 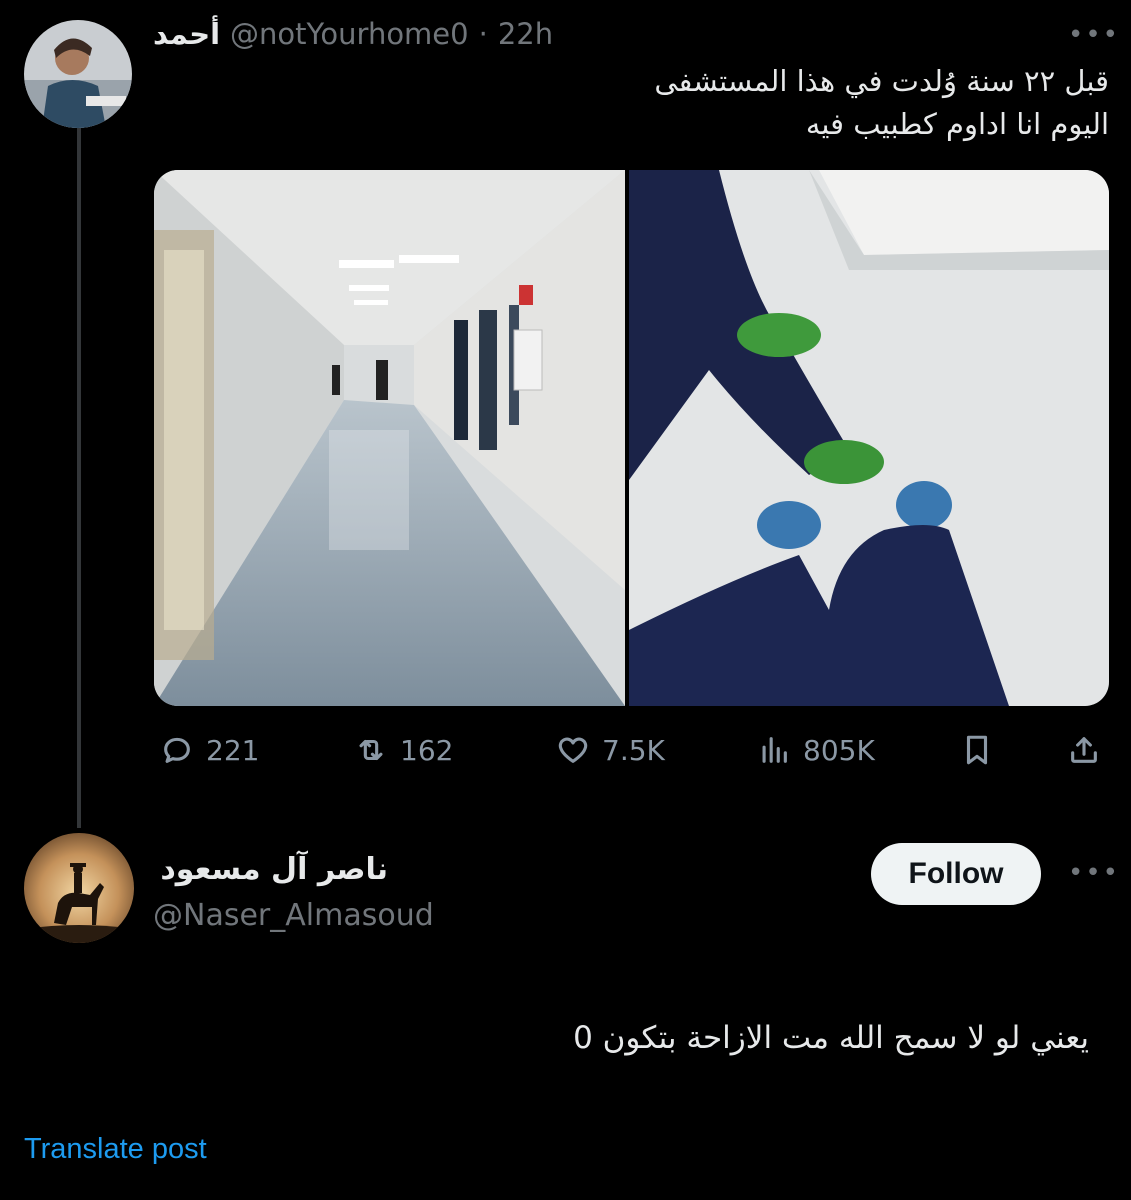 I want to click on avatar-naser-image, so click(x=79, y=888).